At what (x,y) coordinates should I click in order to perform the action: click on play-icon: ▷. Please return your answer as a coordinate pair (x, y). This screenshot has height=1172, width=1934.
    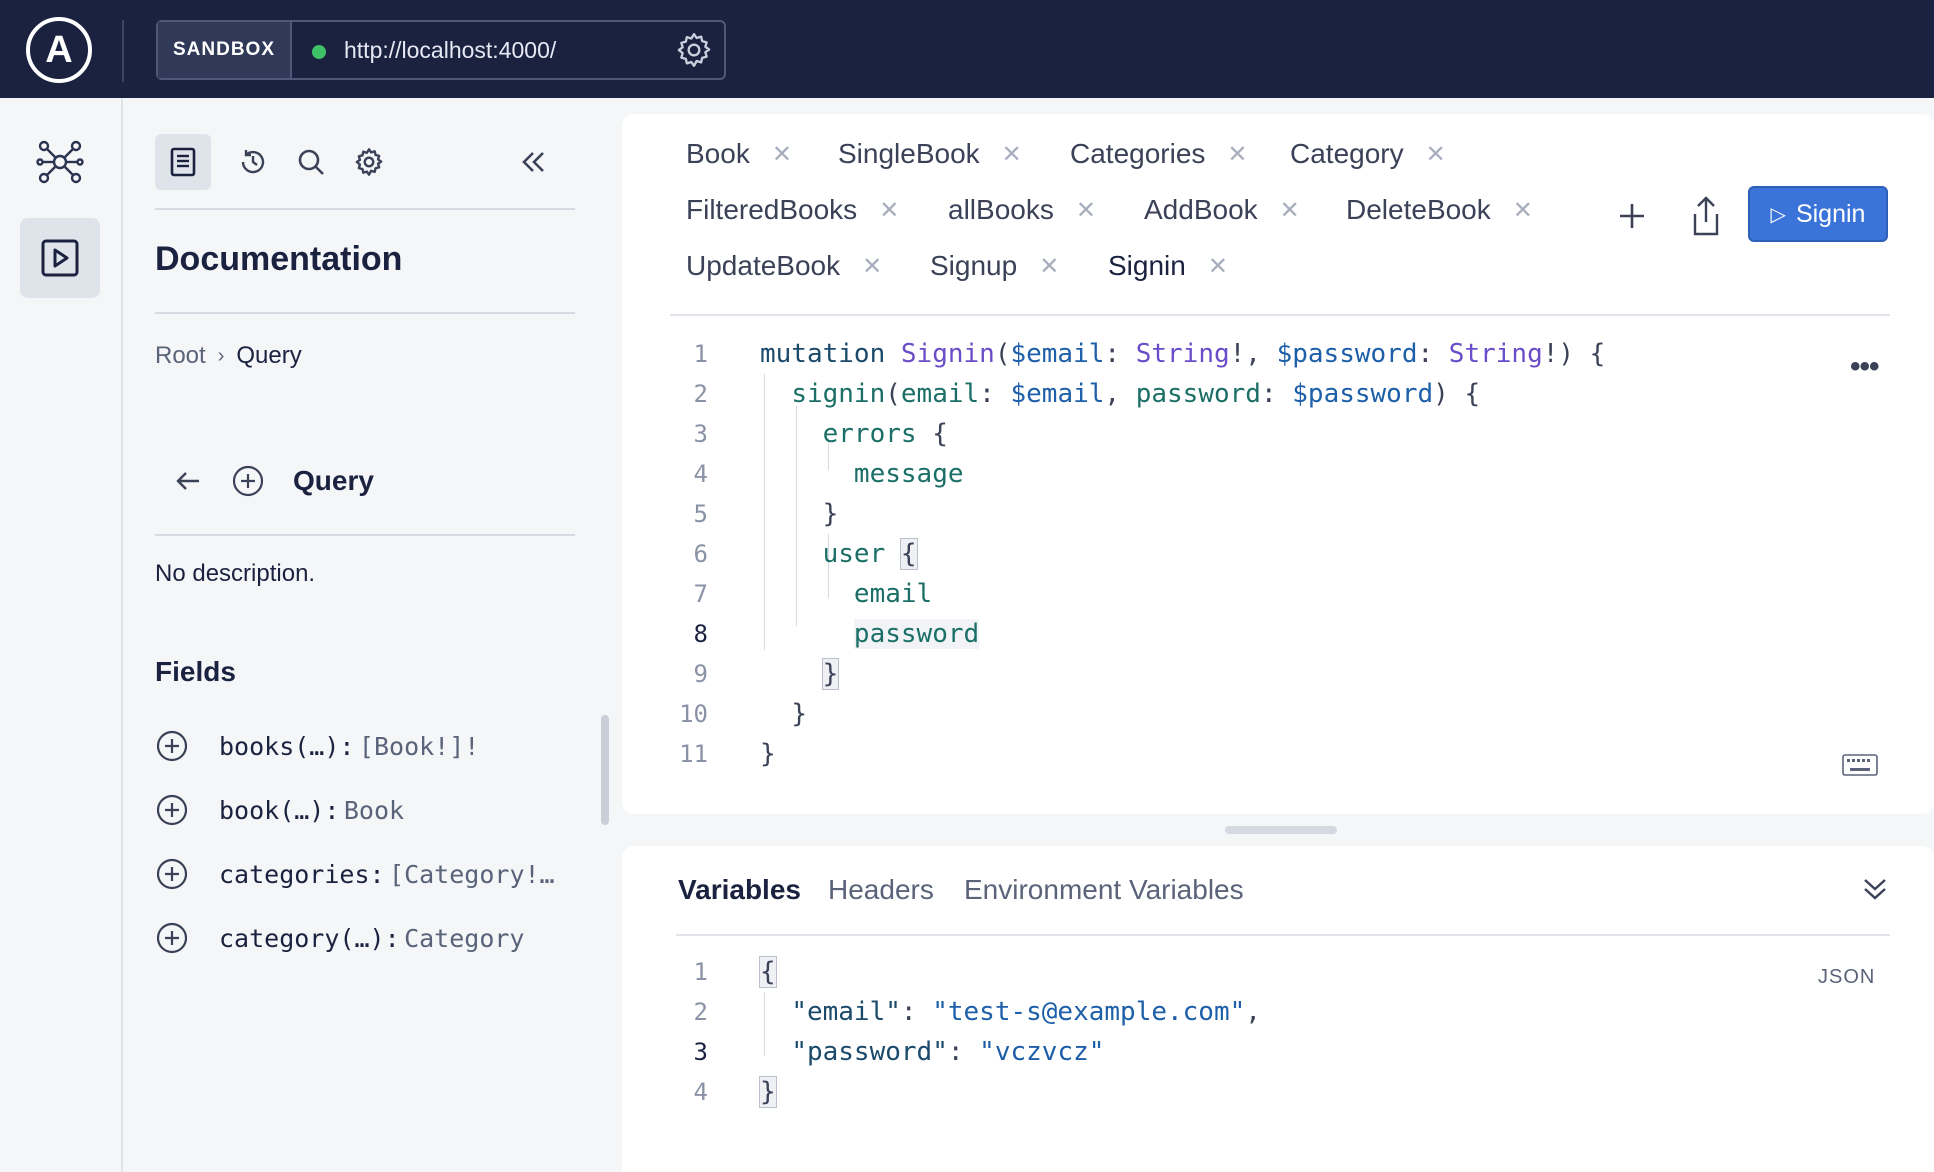
    Looking at the image, I should click on (1778, 214).